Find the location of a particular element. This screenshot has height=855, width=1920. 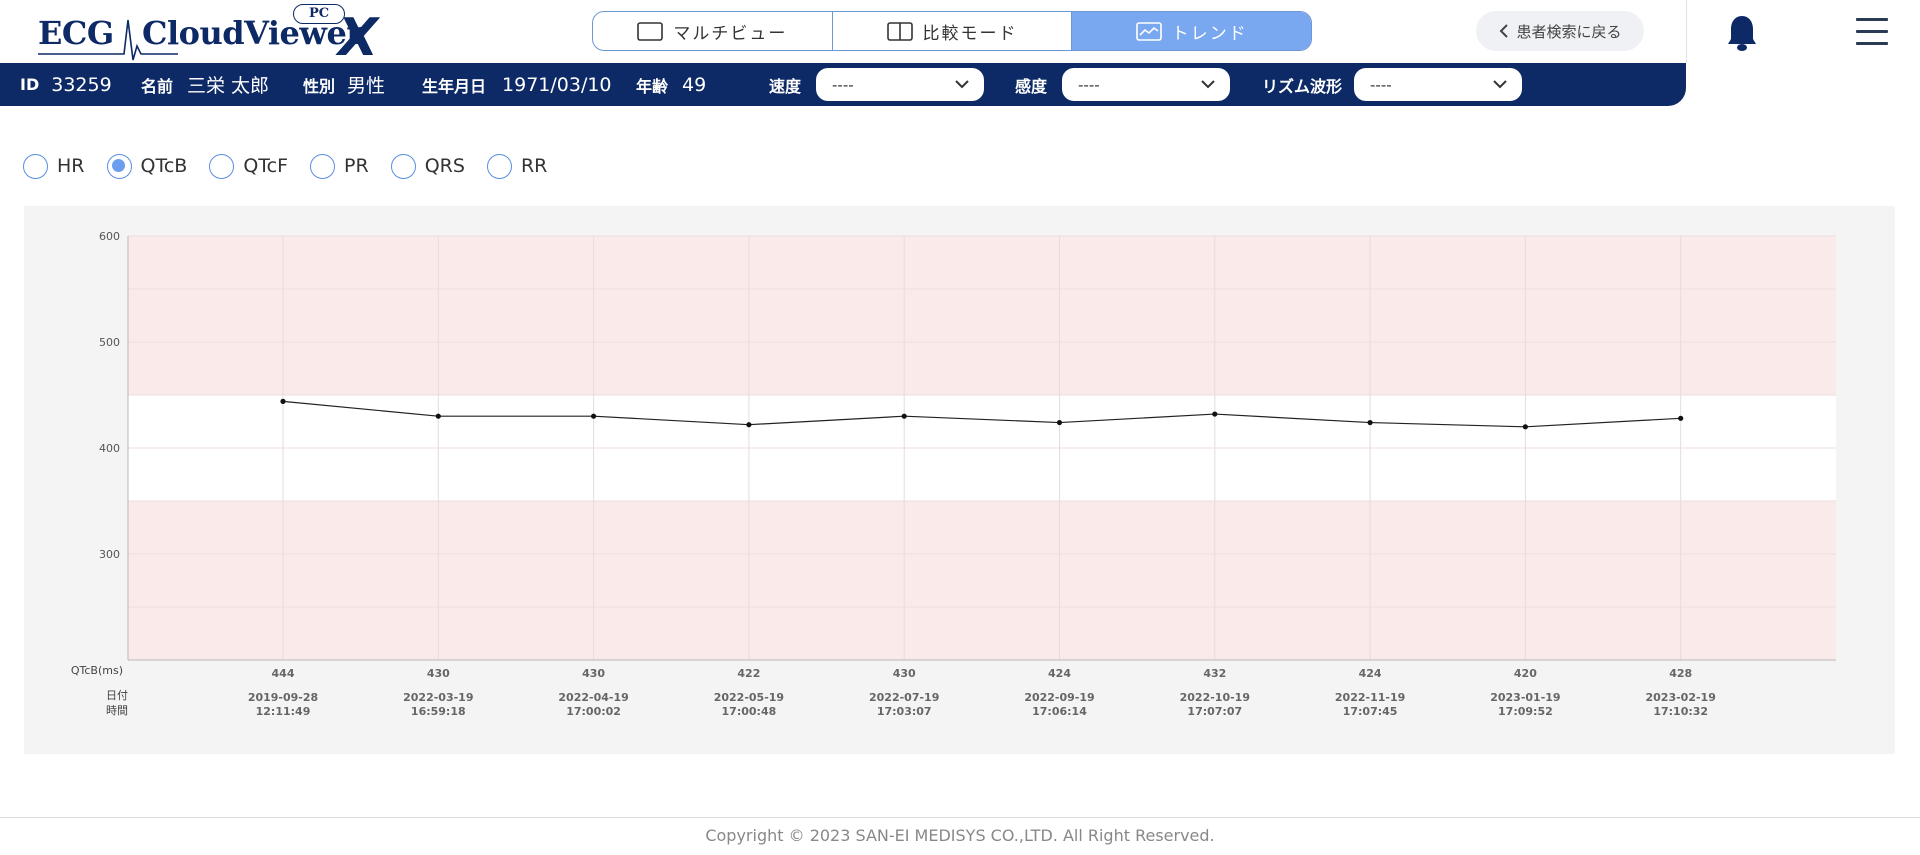

metric-radio-qrs: QRS is located at coordinates (427, 166).